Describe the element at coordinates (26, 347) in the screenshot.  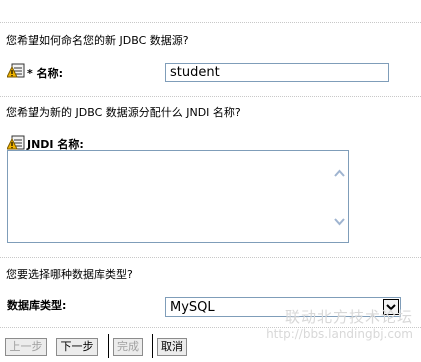
I see `back-button: 上一步` at that location.